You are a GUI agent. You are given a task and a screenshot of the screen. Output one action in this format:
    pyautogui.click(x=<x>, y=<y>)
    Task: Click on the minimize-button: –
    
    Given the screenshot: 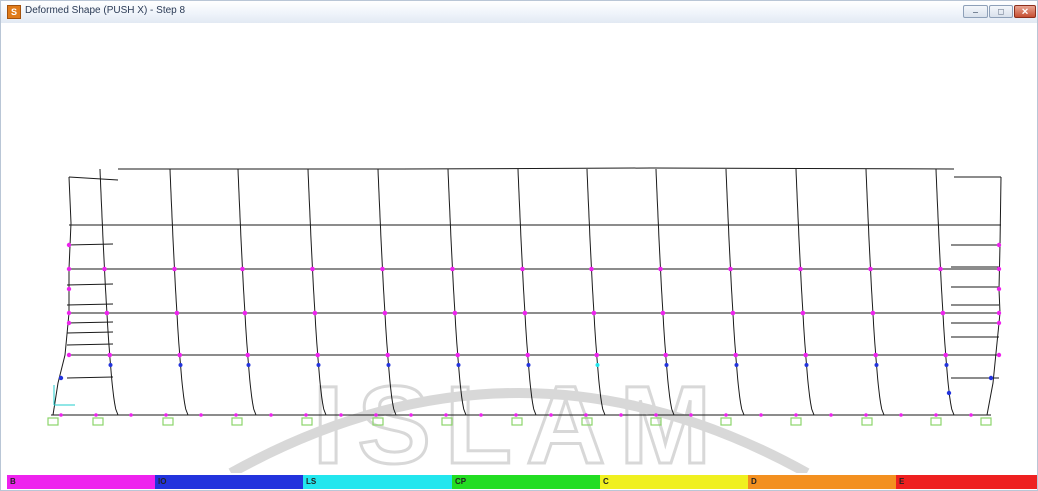 What is the action you would take?
    pyautogui.click(x=975, y=11)
    